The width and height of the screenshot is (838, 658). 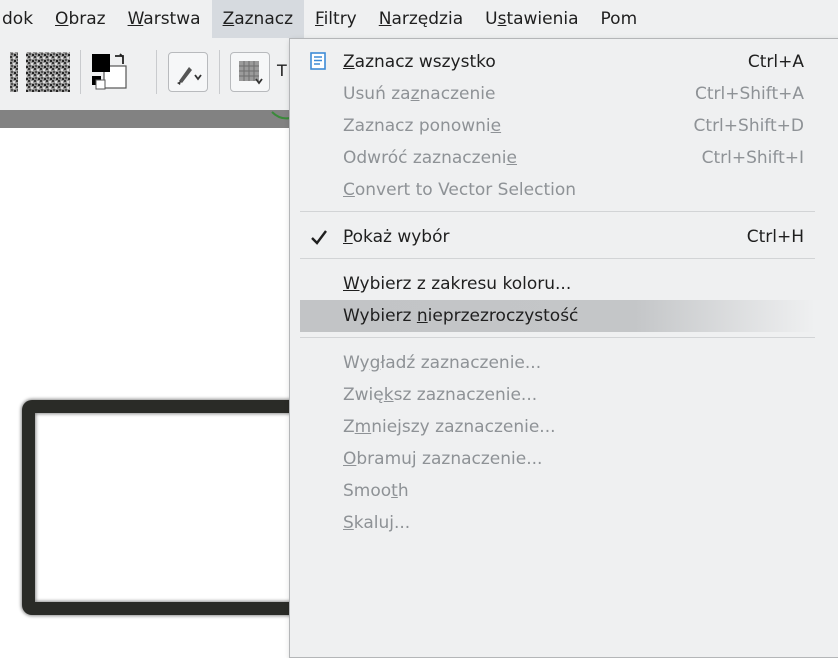 I want to click on brush-preset-button, so click(x=188, y=72).